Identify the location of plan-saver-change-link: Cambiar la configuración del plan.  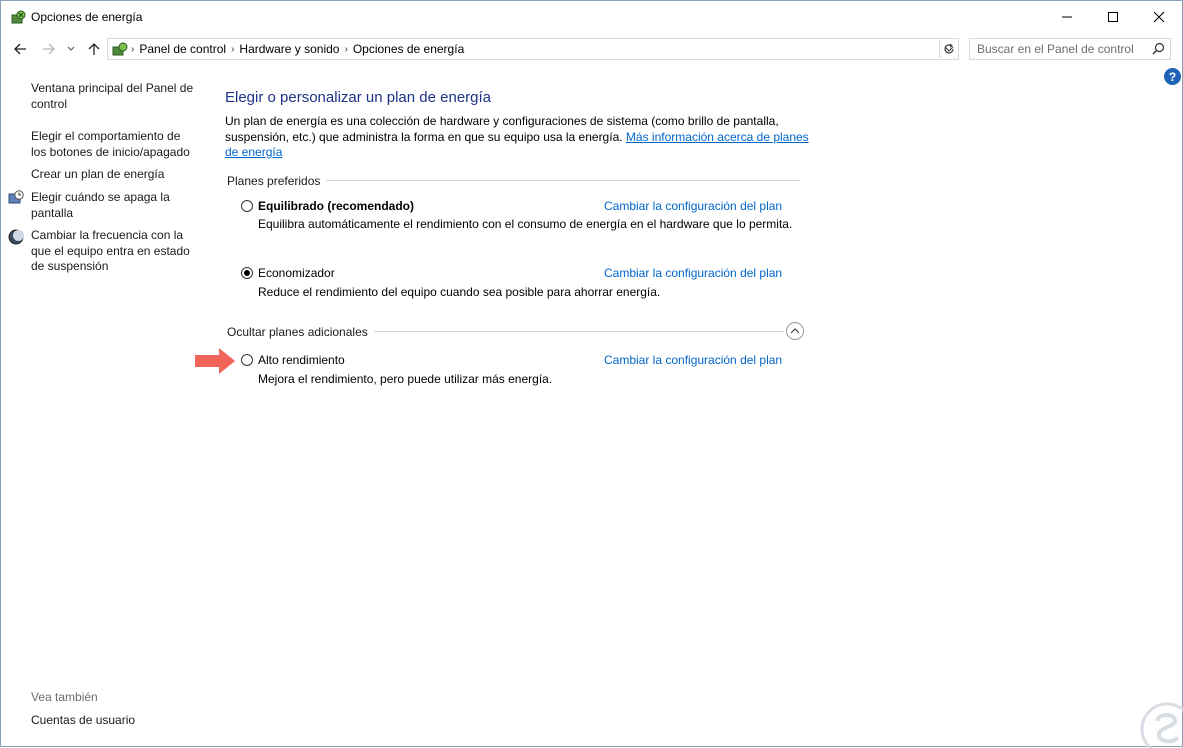
(693, 273).